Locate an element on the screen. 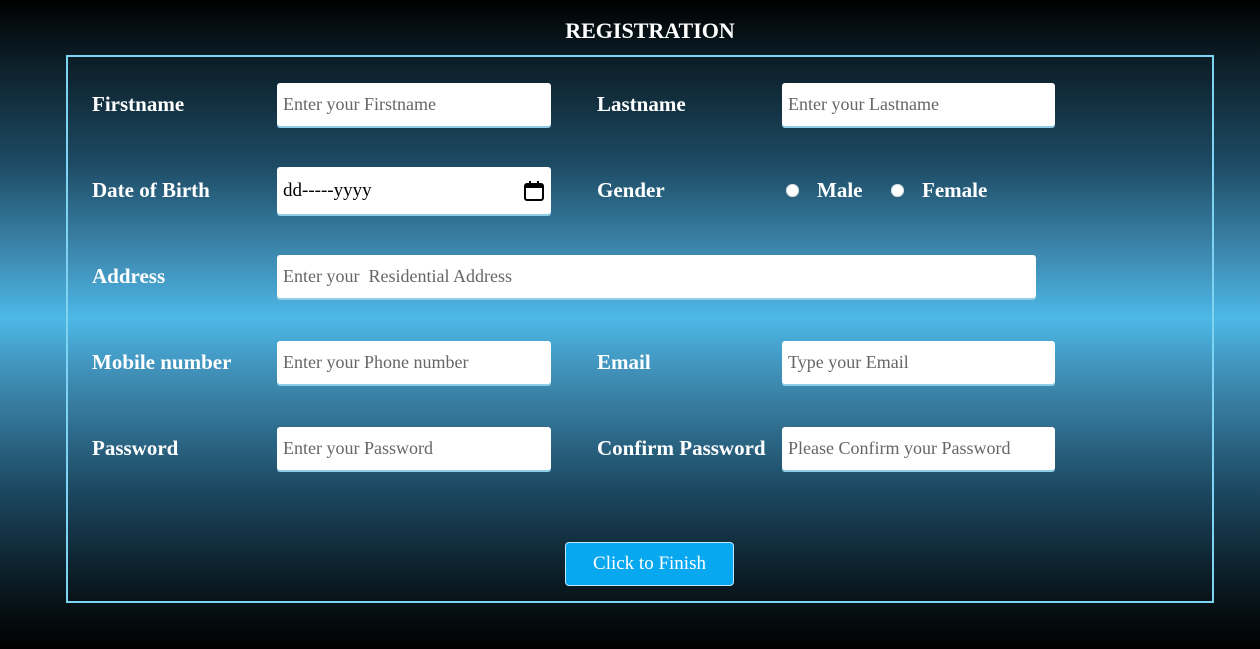 The width and height of the screenshot is (1260, 649). email-label: Email is located at coordinates (624, 362).